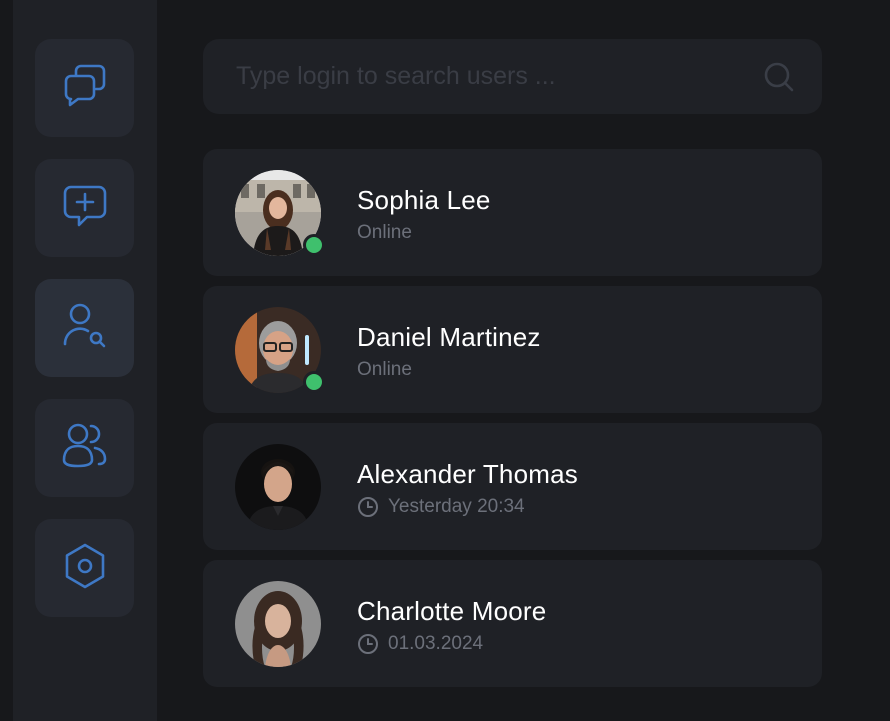  I want to click on user-name: Charlotte Moore, so click(452, 611).